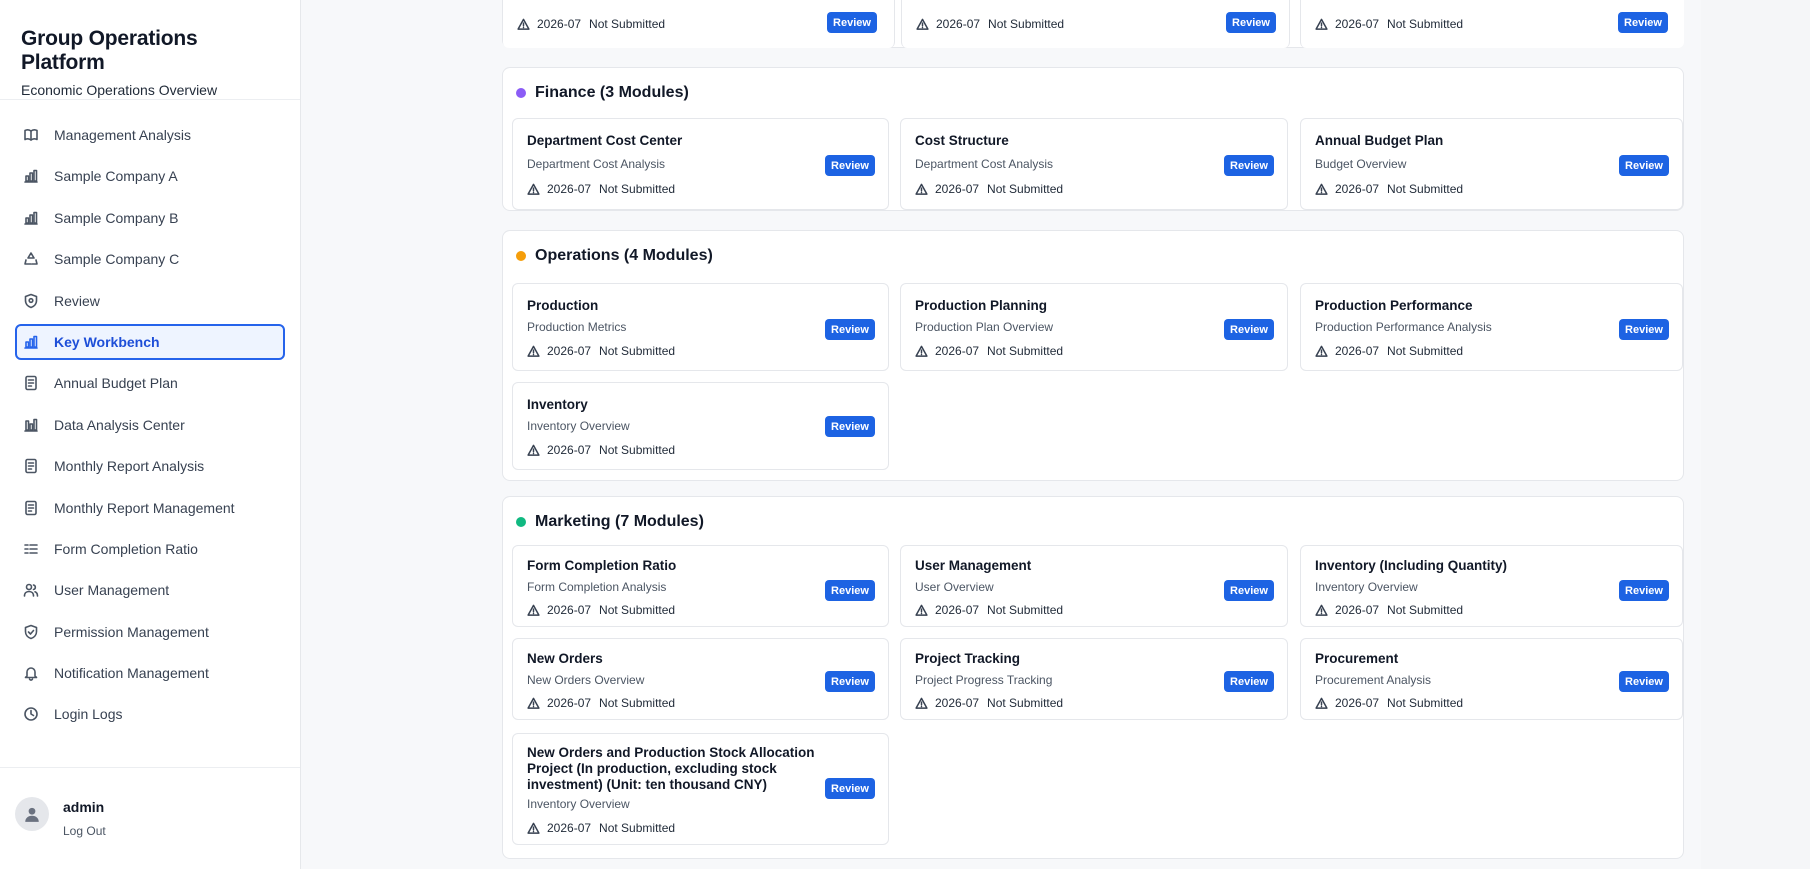  Describe the element at coordinates (150, 549) in the screenshot. I see `sidebar-item-form-completion-ratio: Form Completion Ratio` at that location.